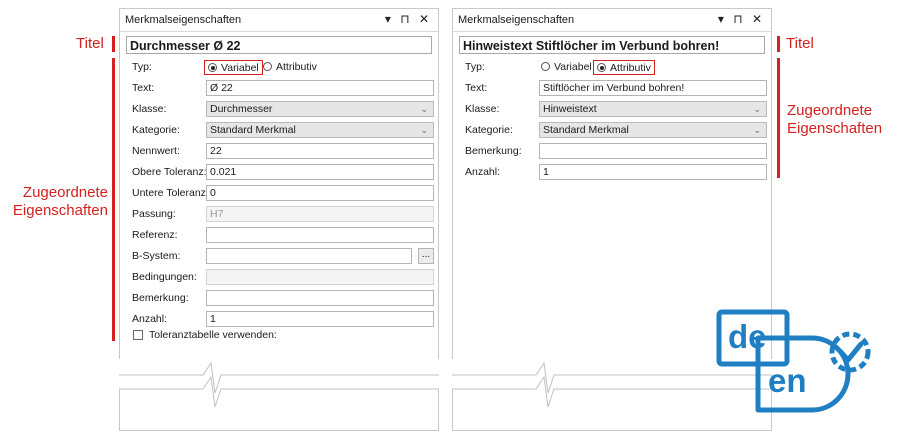 The height and width of the screenshot is (445, 900). Describe the element at coordinates (309, 256) in the screenshot. I see `bsystem-input` at that location.